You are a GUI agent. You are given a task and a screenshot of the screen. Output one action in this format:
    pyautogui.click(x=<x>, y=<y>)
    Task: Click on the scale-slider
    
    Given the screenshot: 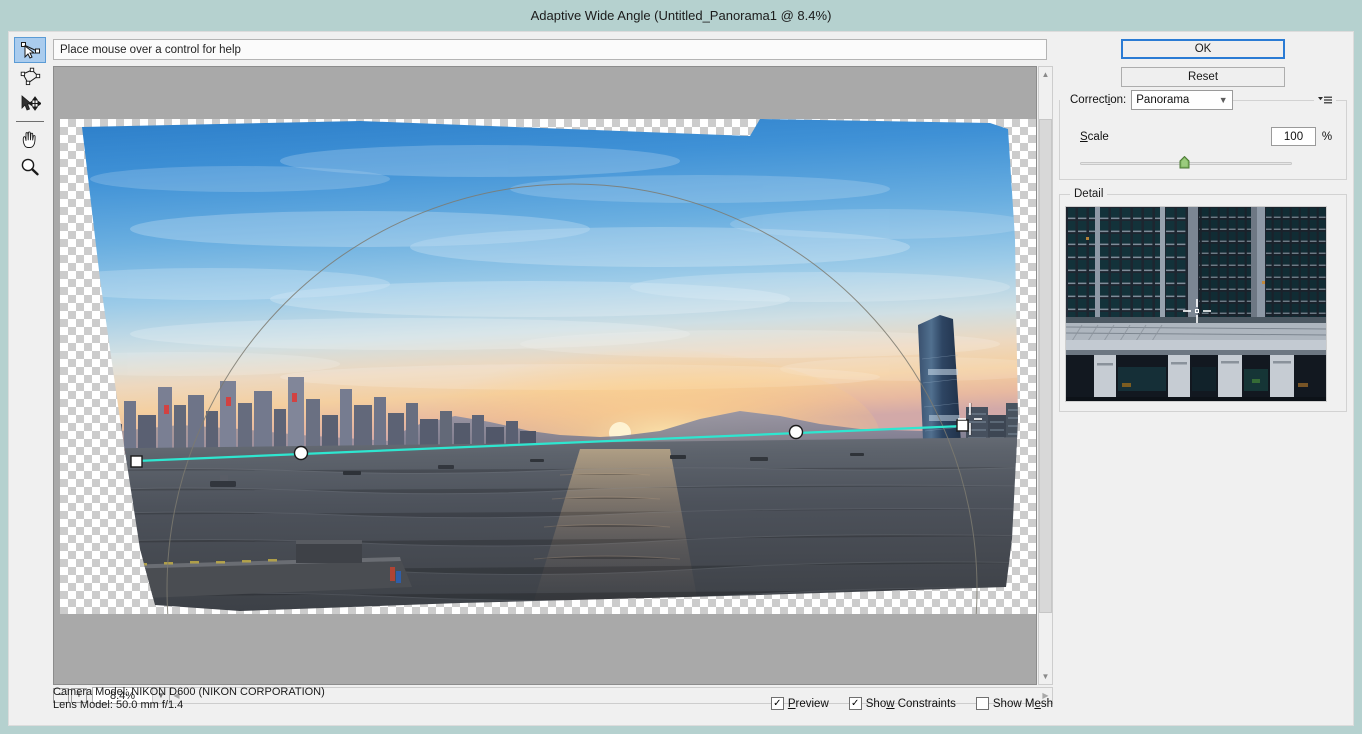 What is the action you would take?
    pyautogui.click(x=1186, y=163)
    